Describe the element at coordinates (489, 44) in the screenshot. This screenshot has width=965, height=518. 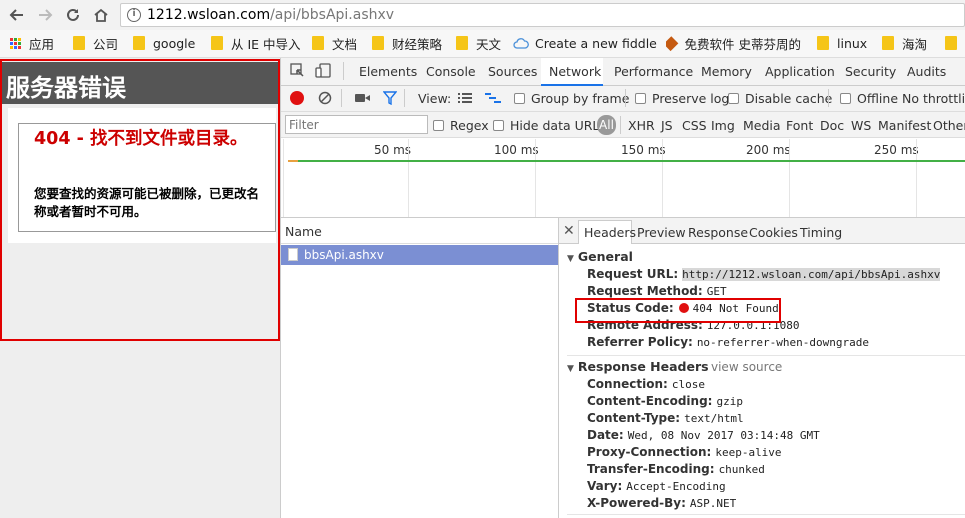
I see `bookmark-label: 天文` at that location.